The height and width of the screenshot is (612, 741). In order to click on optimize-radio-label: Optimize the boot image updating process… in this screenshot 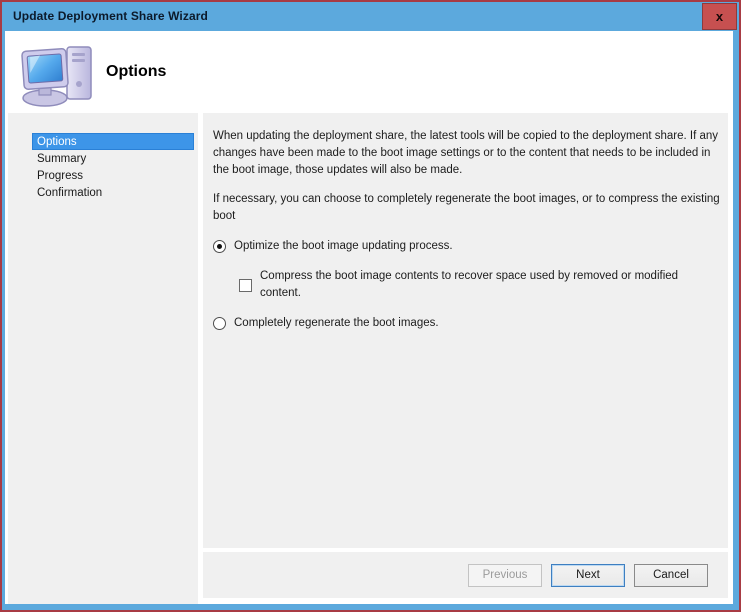, I will do `click(343, 246)`.